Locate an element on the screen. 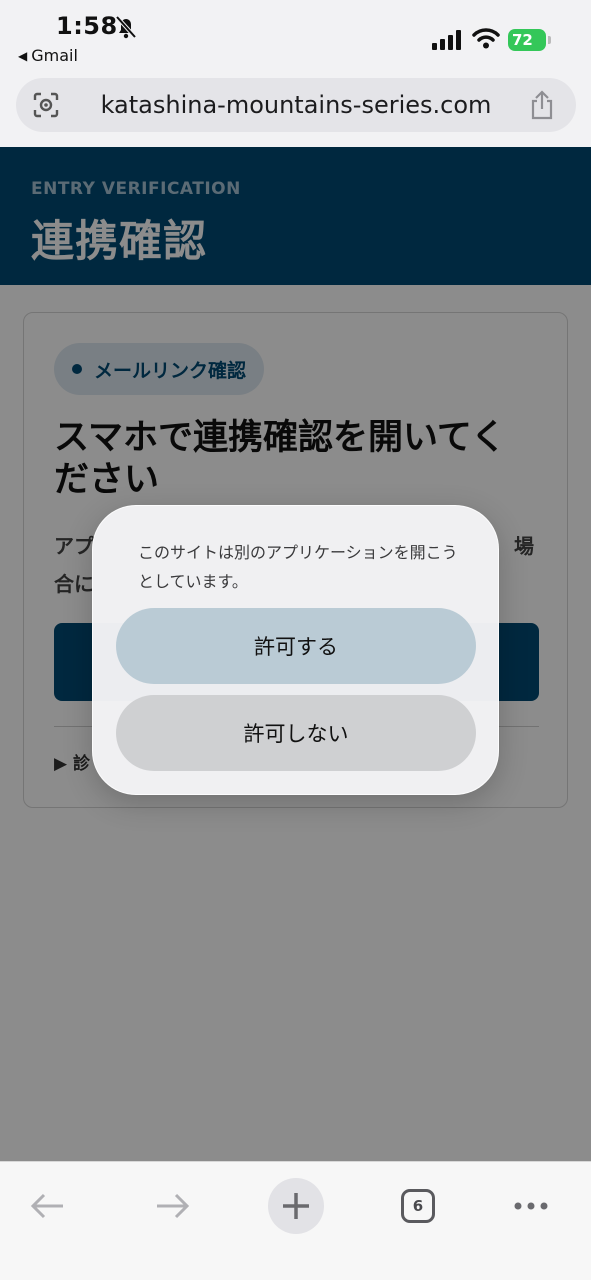 The width and height of the screenshot is (591, 1280). back-button is located at coordinates (48, 1206).